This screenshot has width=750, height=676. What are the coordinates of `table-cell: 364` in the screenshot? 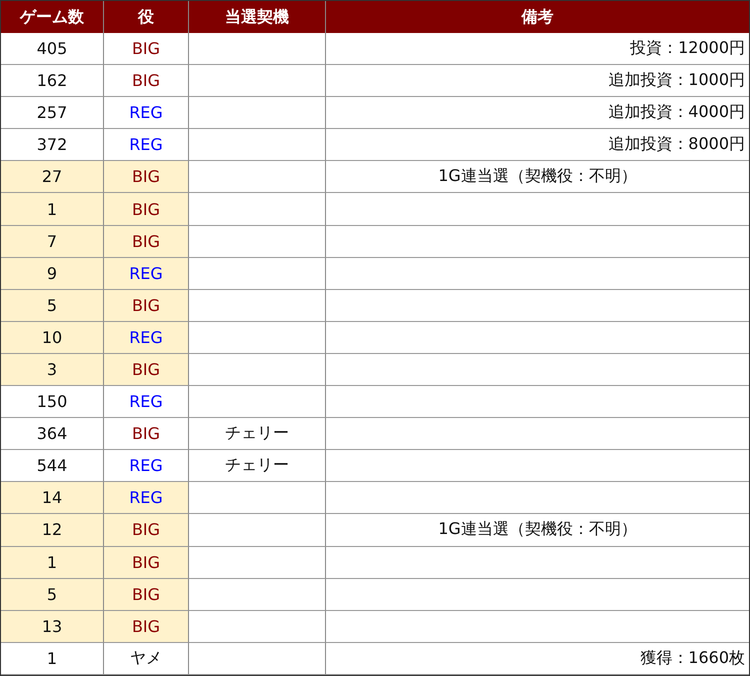 It's located at (52, 434).